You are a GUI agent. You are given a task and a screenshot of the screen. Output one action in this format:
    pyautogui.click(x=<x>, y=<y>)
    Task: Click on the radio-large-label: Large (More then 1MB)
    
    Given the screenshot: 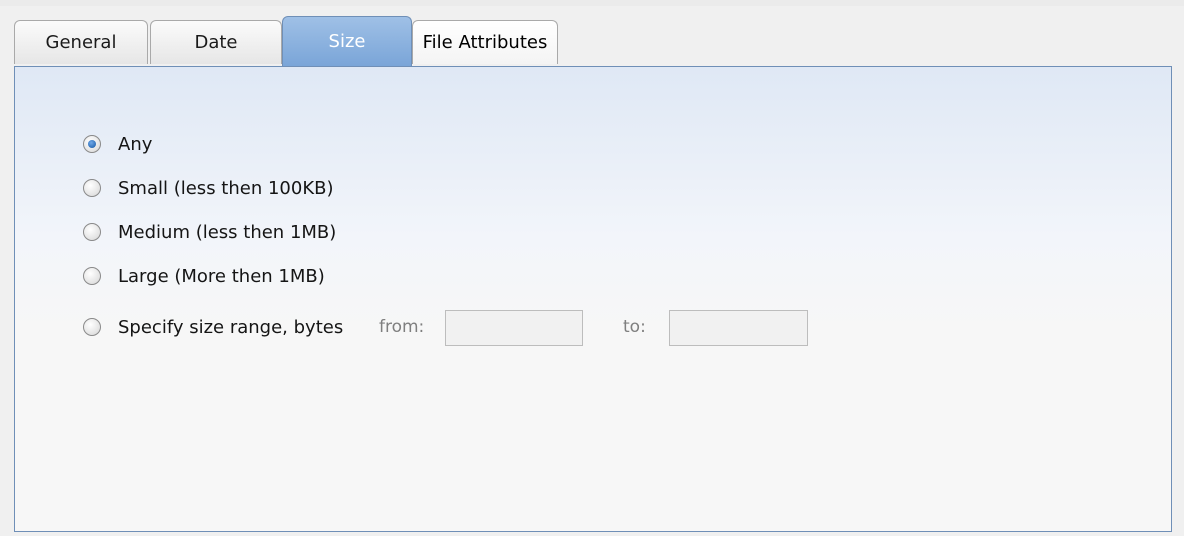 What is the action you would take?
    pyautogui.click(x=221, y=276)
    